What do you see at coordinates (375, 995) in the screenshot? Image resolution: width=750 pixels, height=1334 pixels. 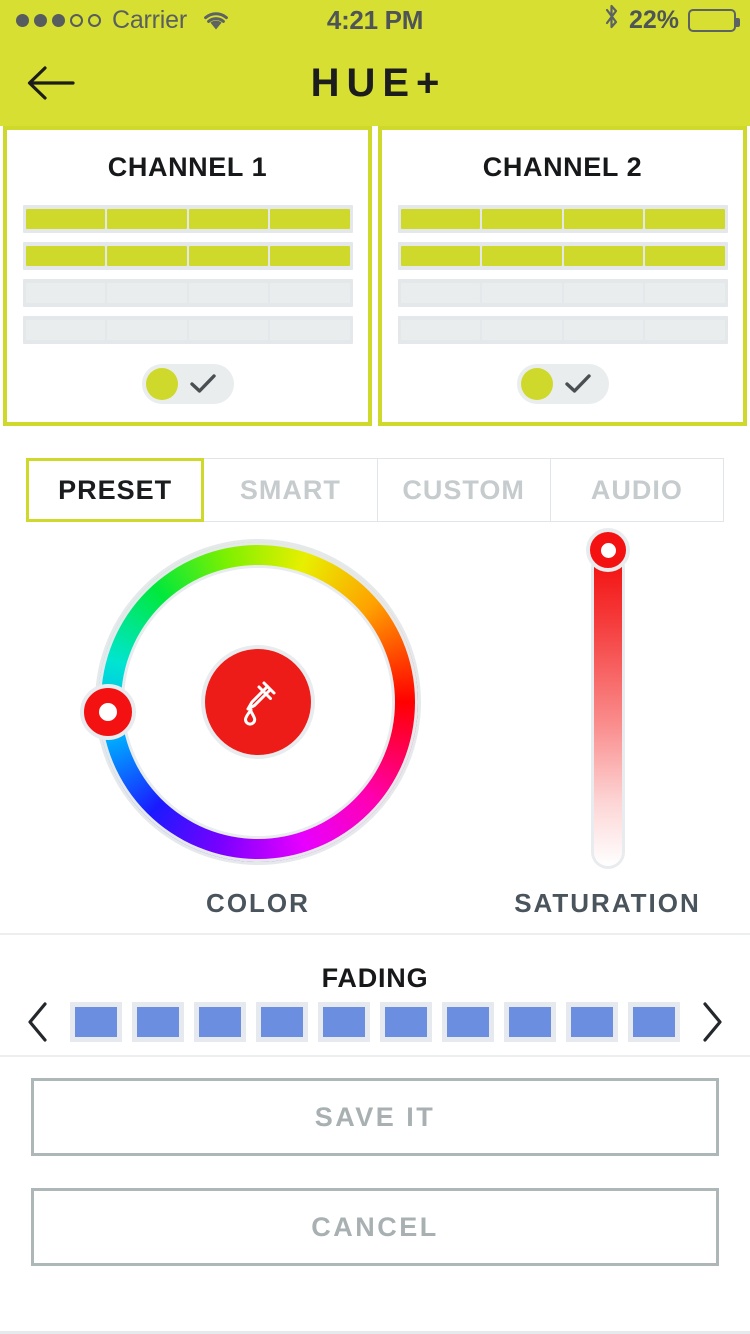 I see `fading-section: FADING` at bounding box center [375, 995].